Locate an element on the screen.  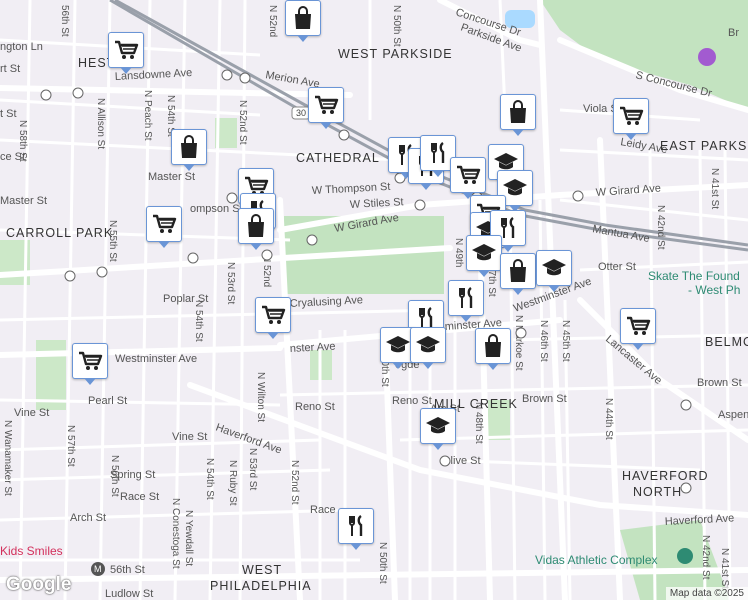
street-label: N 44th St is located at coordinates (608, 419).